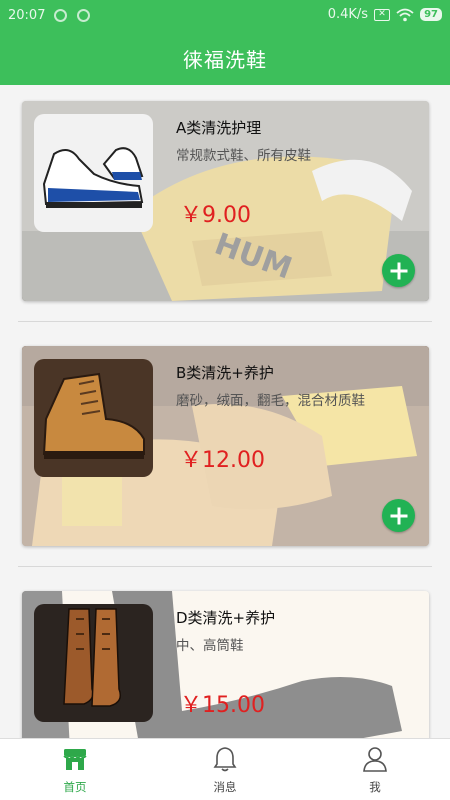 This screenshot has width=450, height=800. I want to click on battery-level: 97, so click(431, 14).